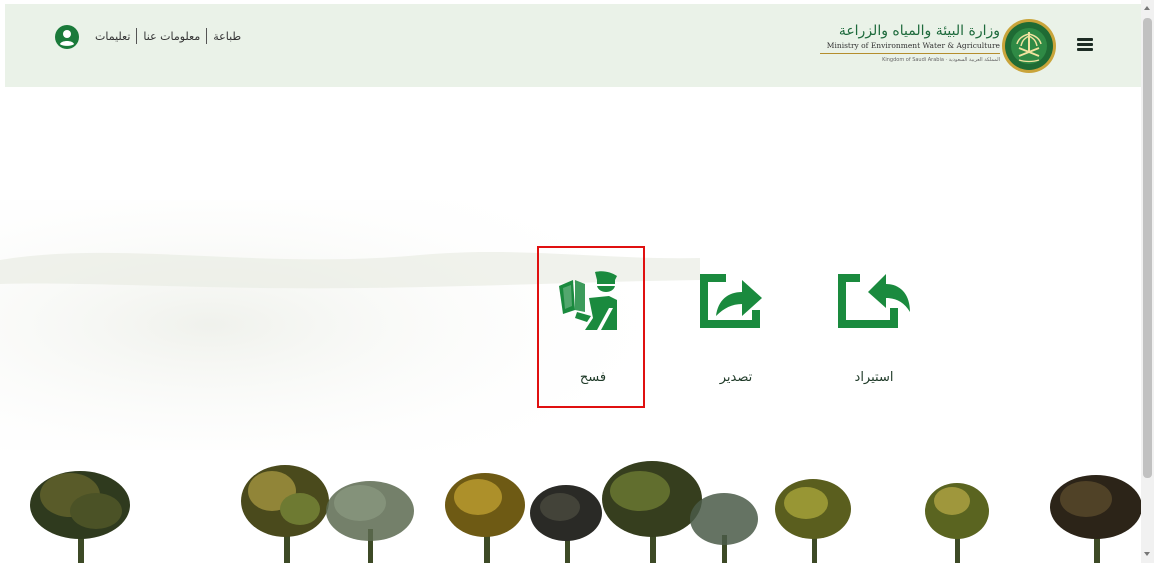 This screenshot has height=563, width=1154. What do you see at coordinates (227, 36) in the screenshot?
I see `print-link: طباعة` at bounding box center [227, 36].